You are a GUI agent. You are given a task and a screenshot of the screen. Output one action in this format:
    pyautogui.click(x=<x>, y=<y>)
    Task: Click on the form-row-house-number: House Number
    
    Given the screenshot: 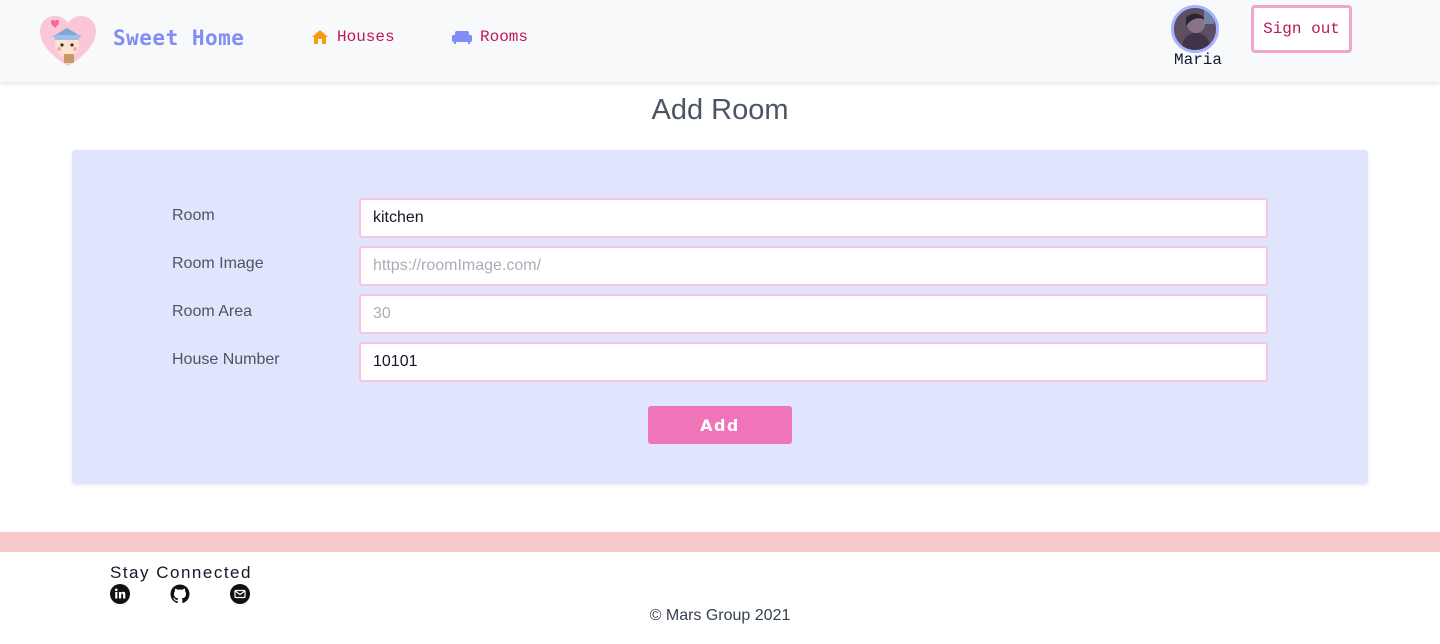 What is the action you would take?
    pyautogui.click(x=720, y=362)
    